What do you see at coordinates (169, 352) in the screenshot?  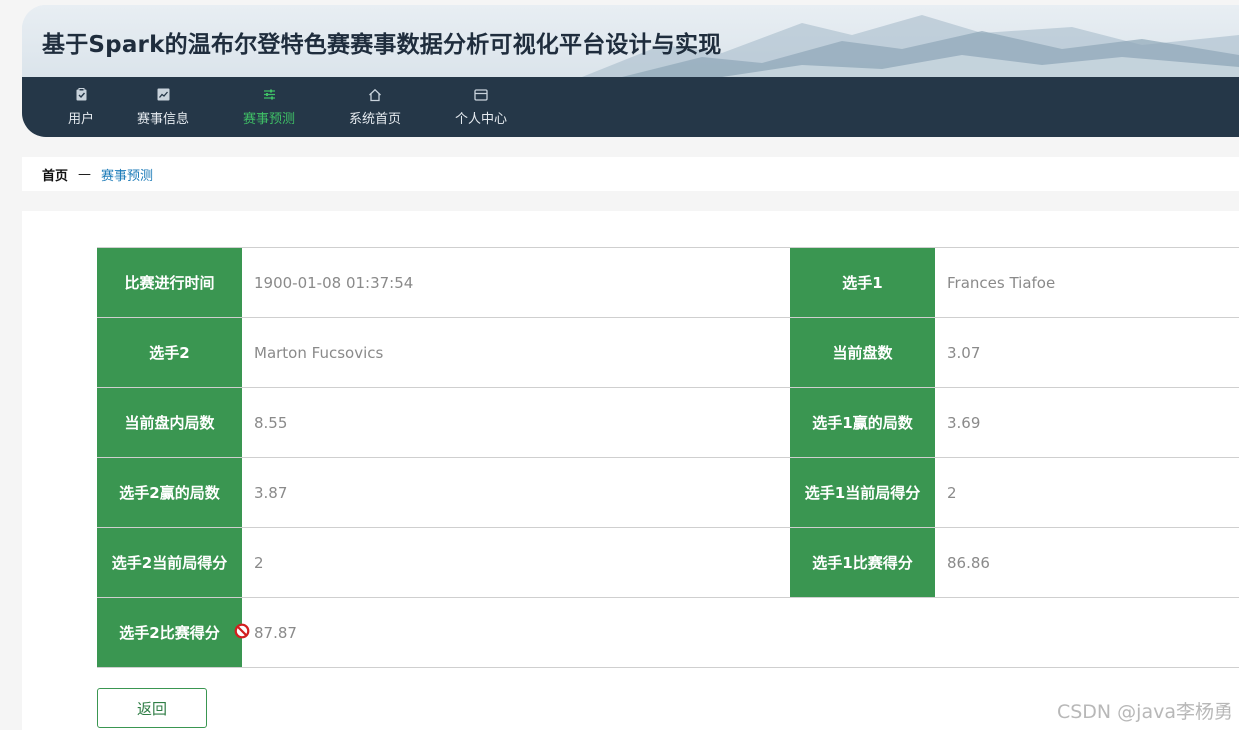 I see `field-label: 选手2` at bounding box center [169, 352].